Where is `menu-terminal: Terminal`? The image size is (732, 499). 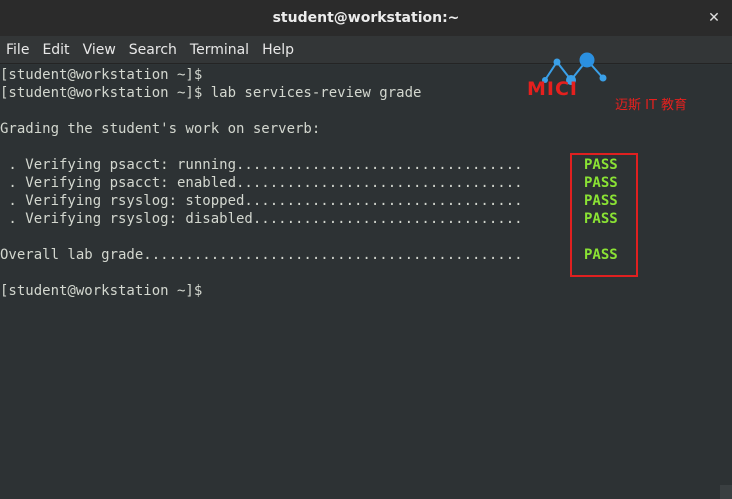
menu-terminal: Terminal is located at coordinates (221, 50).